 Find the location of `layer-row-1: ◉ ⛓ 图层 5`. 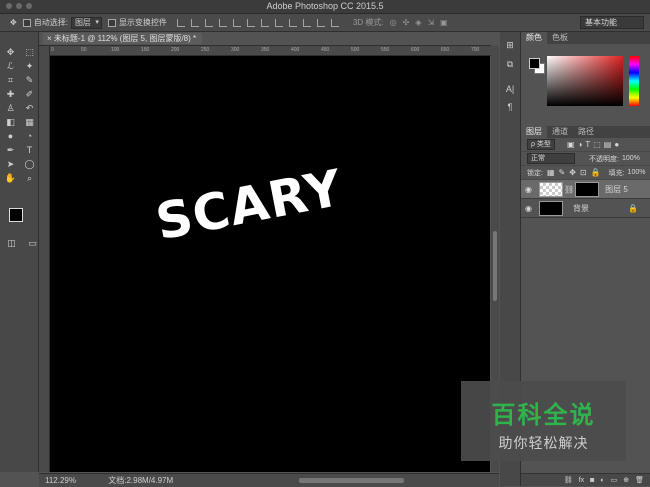

layer-row-1: ◉ ⛓ 图层 5 is located at coordinates (585, 189).